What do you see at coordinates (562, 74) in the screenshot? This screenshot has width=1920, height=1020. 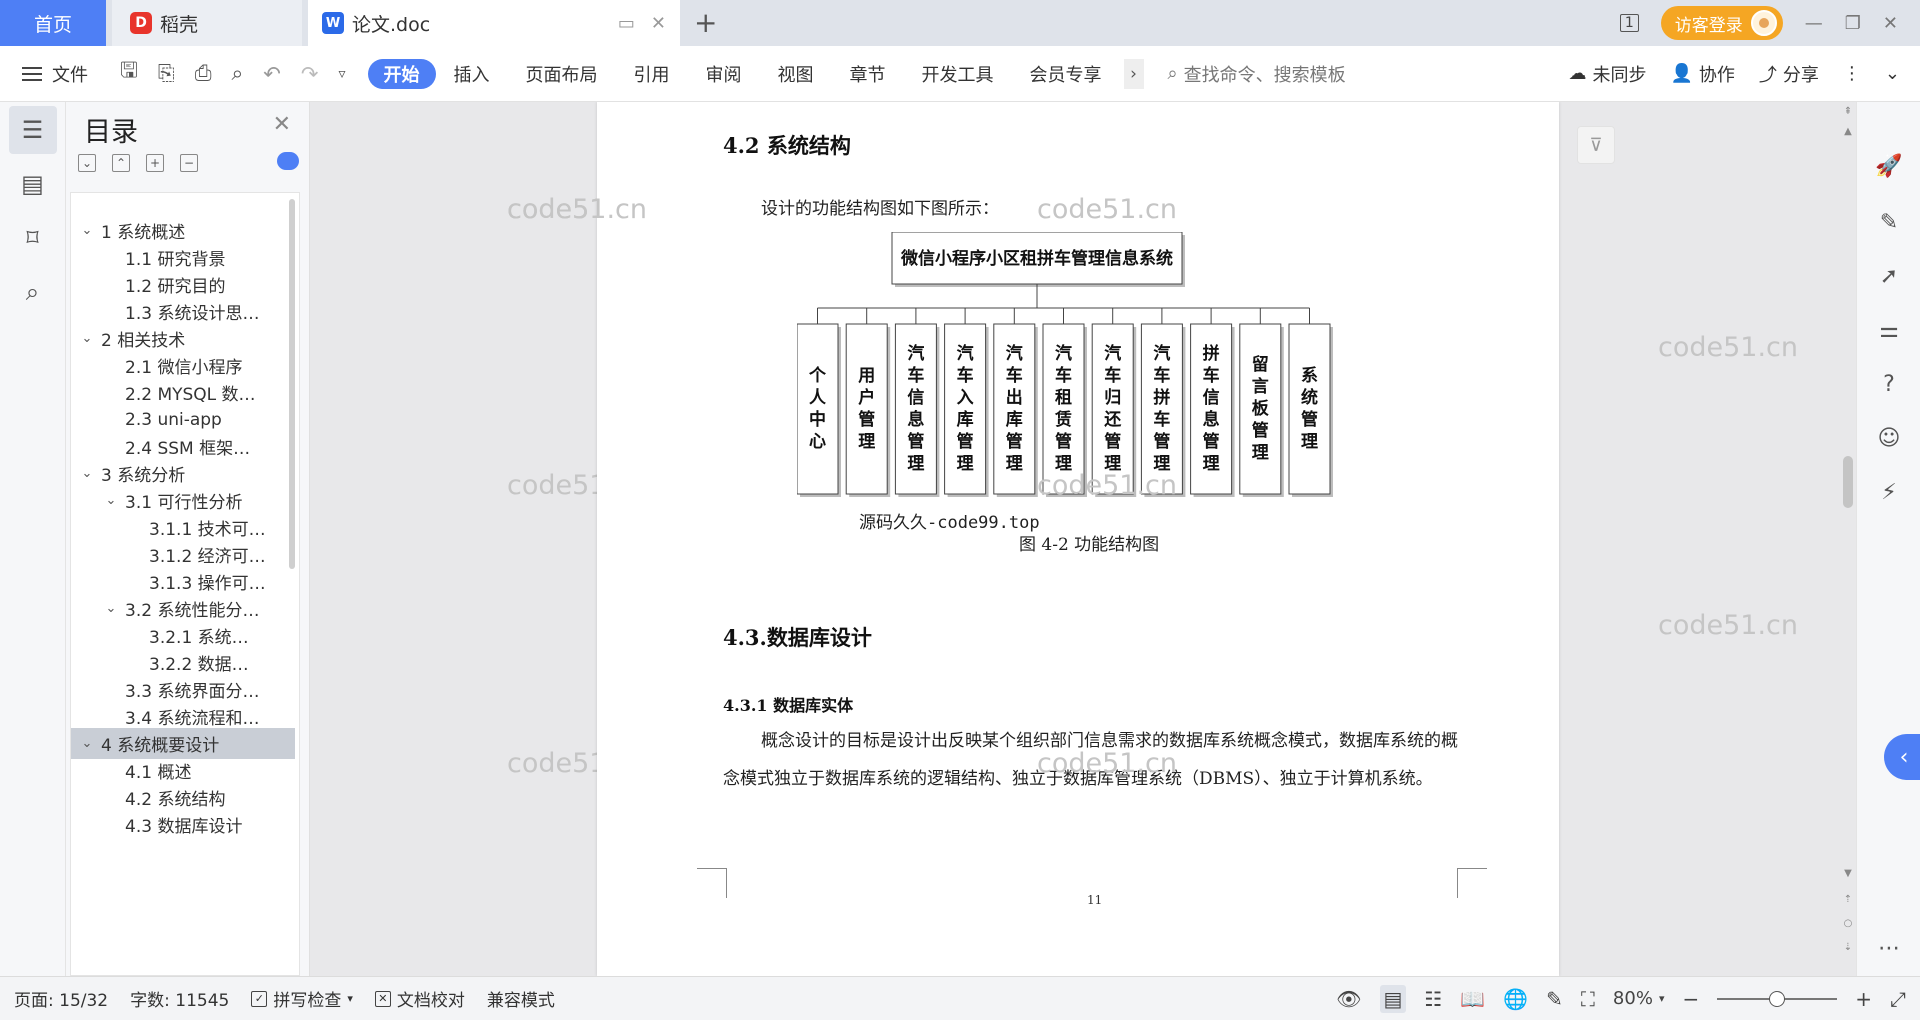 I see `ribbon-tab-page-layout: 页面布局` at bounding box center [562, 74].